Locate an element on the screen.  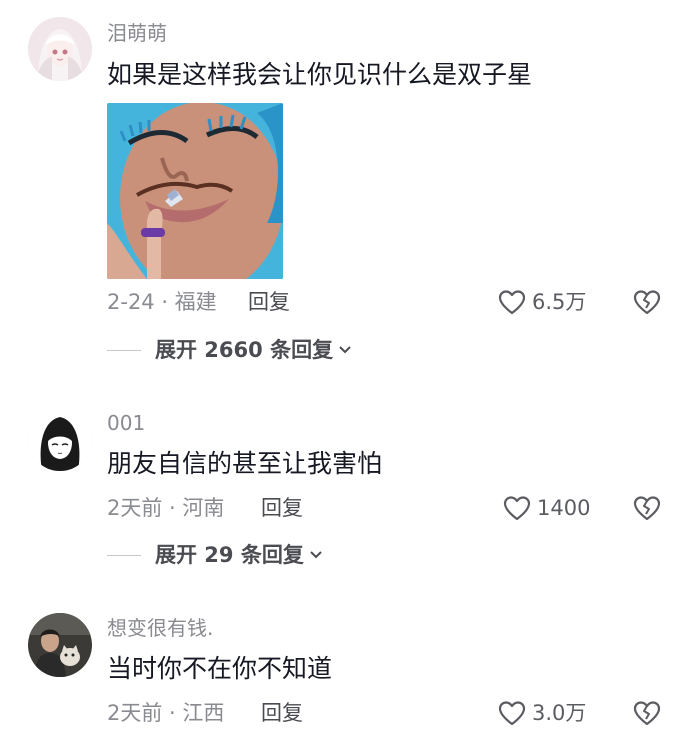
reply-button: 回复 is located at coordinates (282, 713).